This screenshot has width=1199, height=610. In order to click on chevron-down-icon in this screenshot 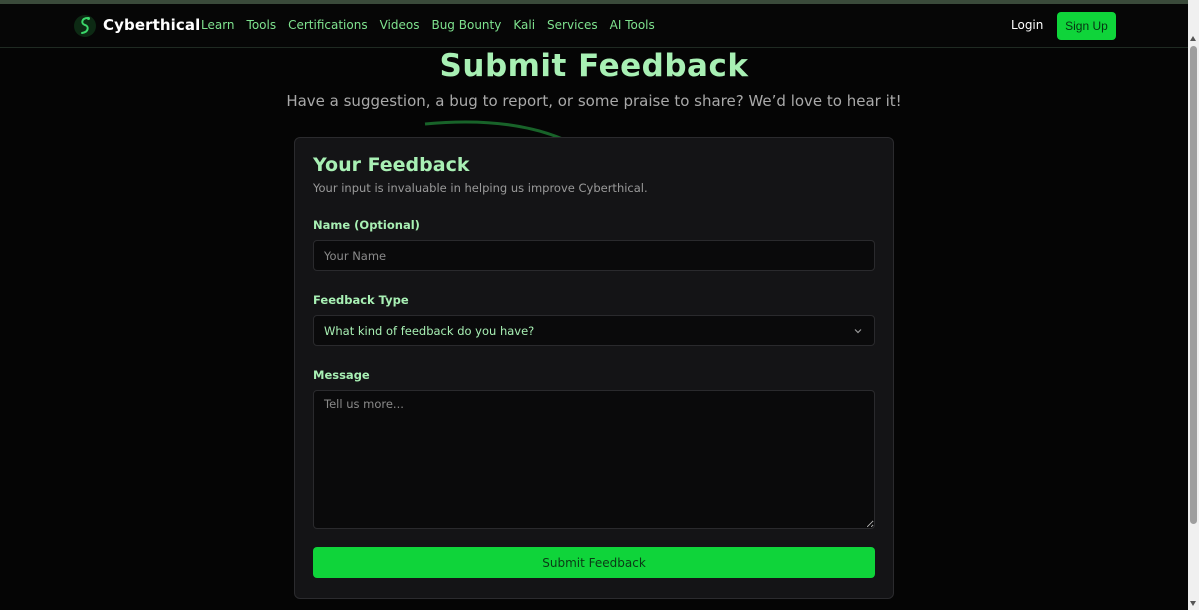, I will do `click(858, 331)`.